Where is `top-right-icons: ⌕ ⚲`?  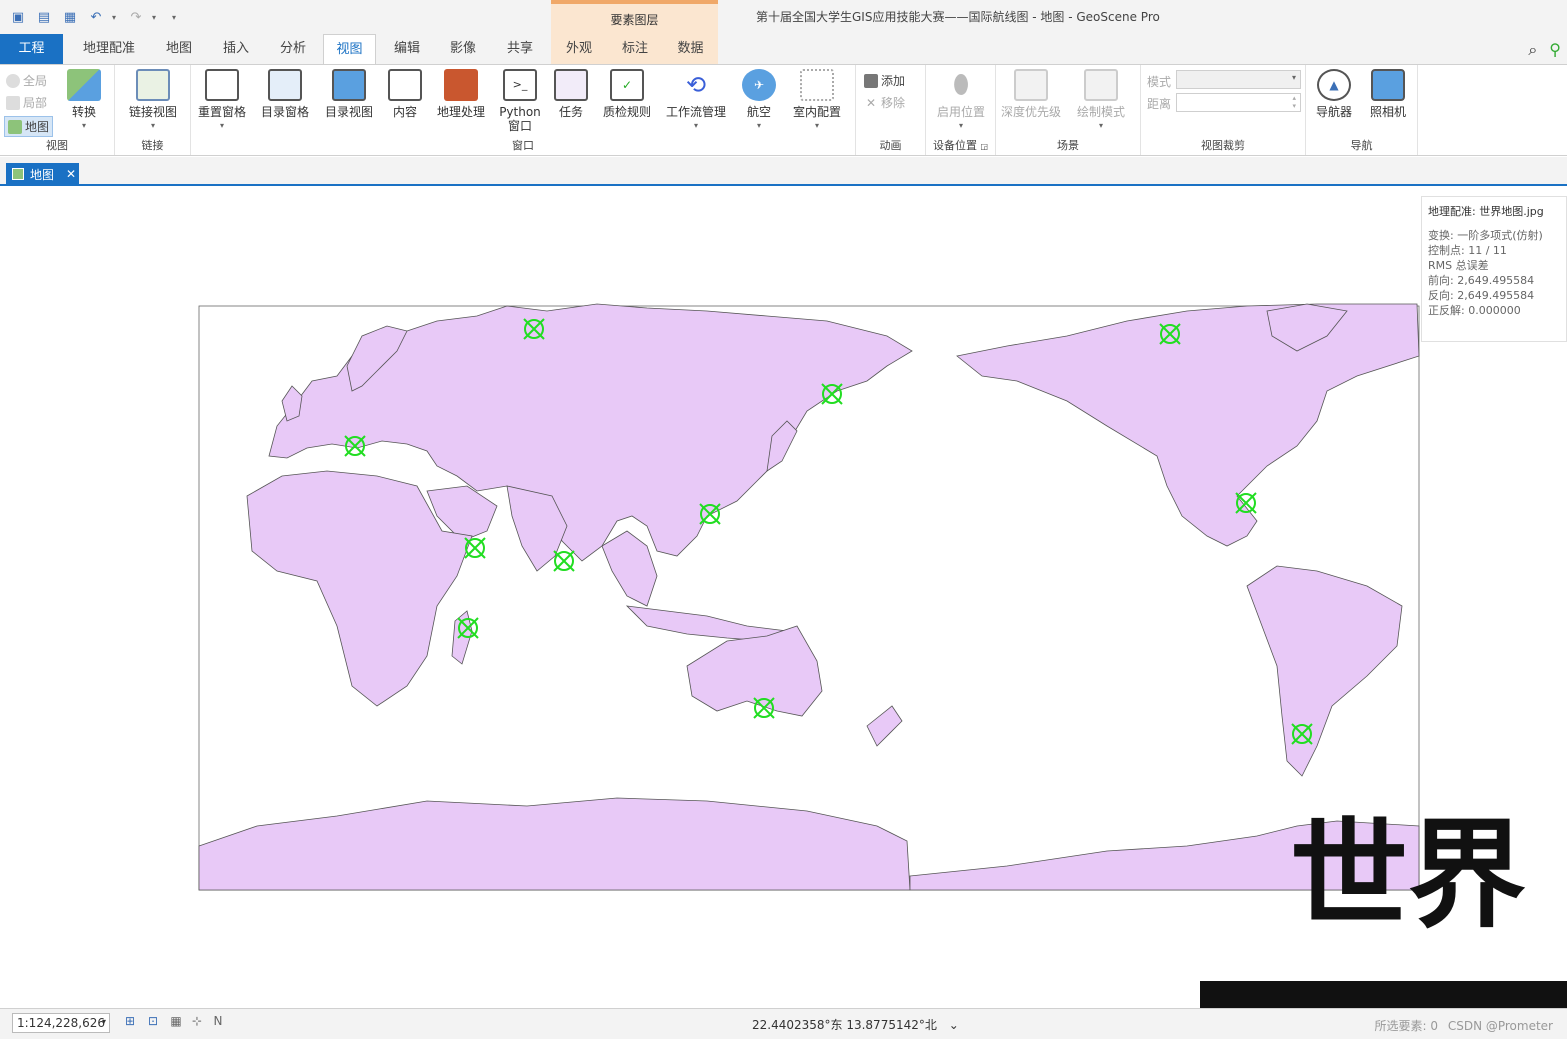 top-right-icons: ⌕ ⚲ is located at coordinates (1544, 50).